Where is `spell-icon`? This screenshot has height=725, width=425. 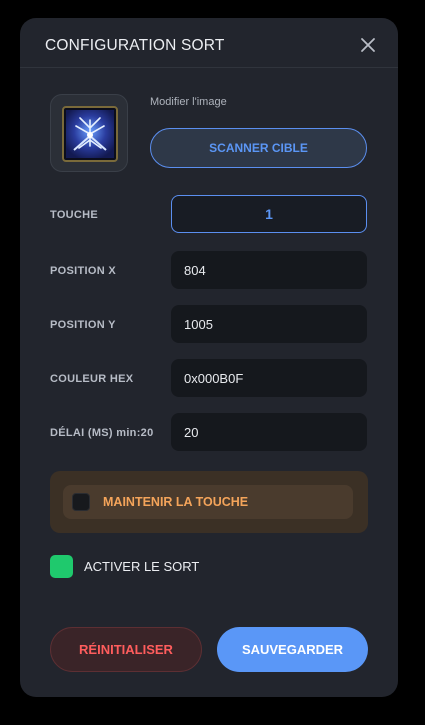 spell-icon is located at coordinates (90, 134).